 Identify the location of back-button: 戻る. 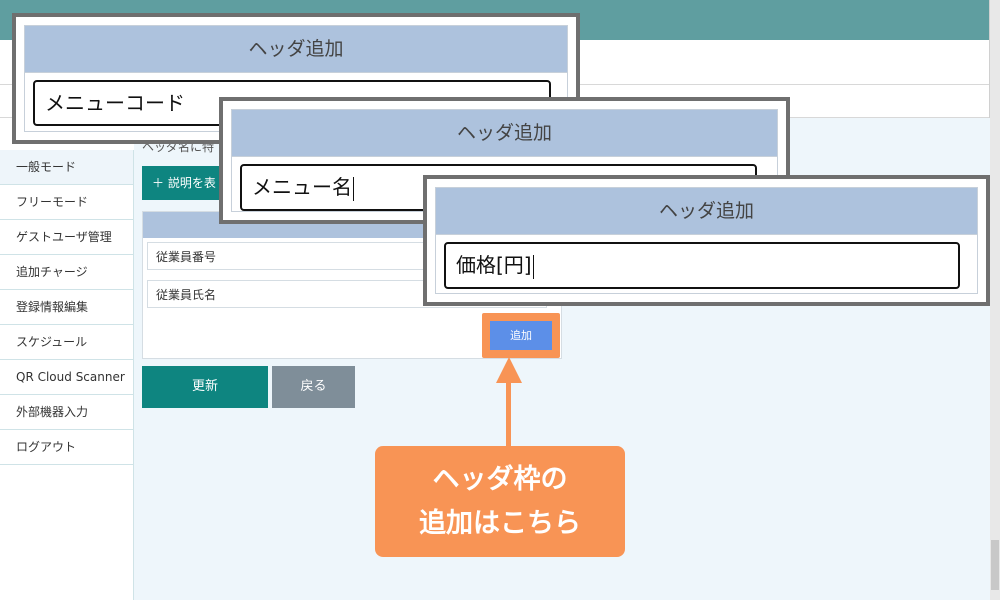
(313, 387).